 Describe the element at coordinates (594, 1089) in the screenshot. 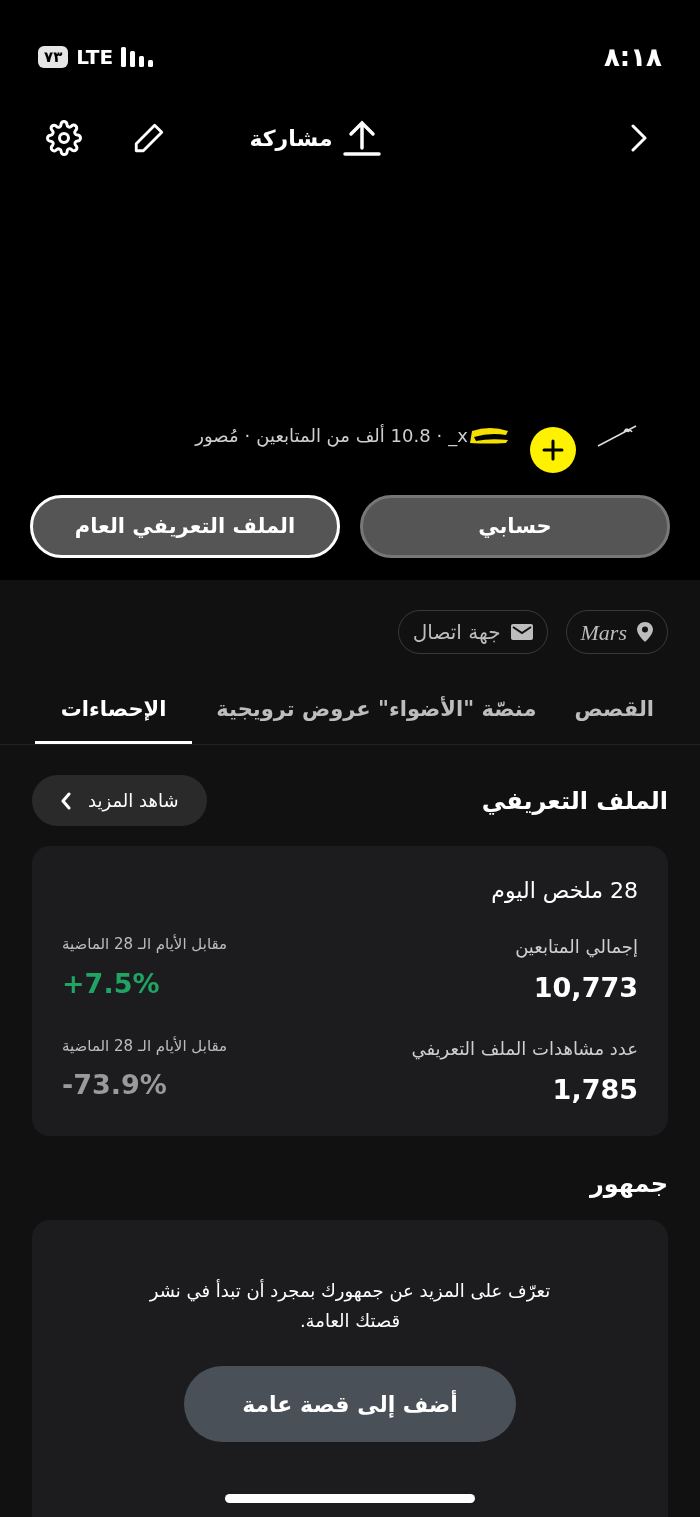

I see `stat-value: 1,785` at that location.